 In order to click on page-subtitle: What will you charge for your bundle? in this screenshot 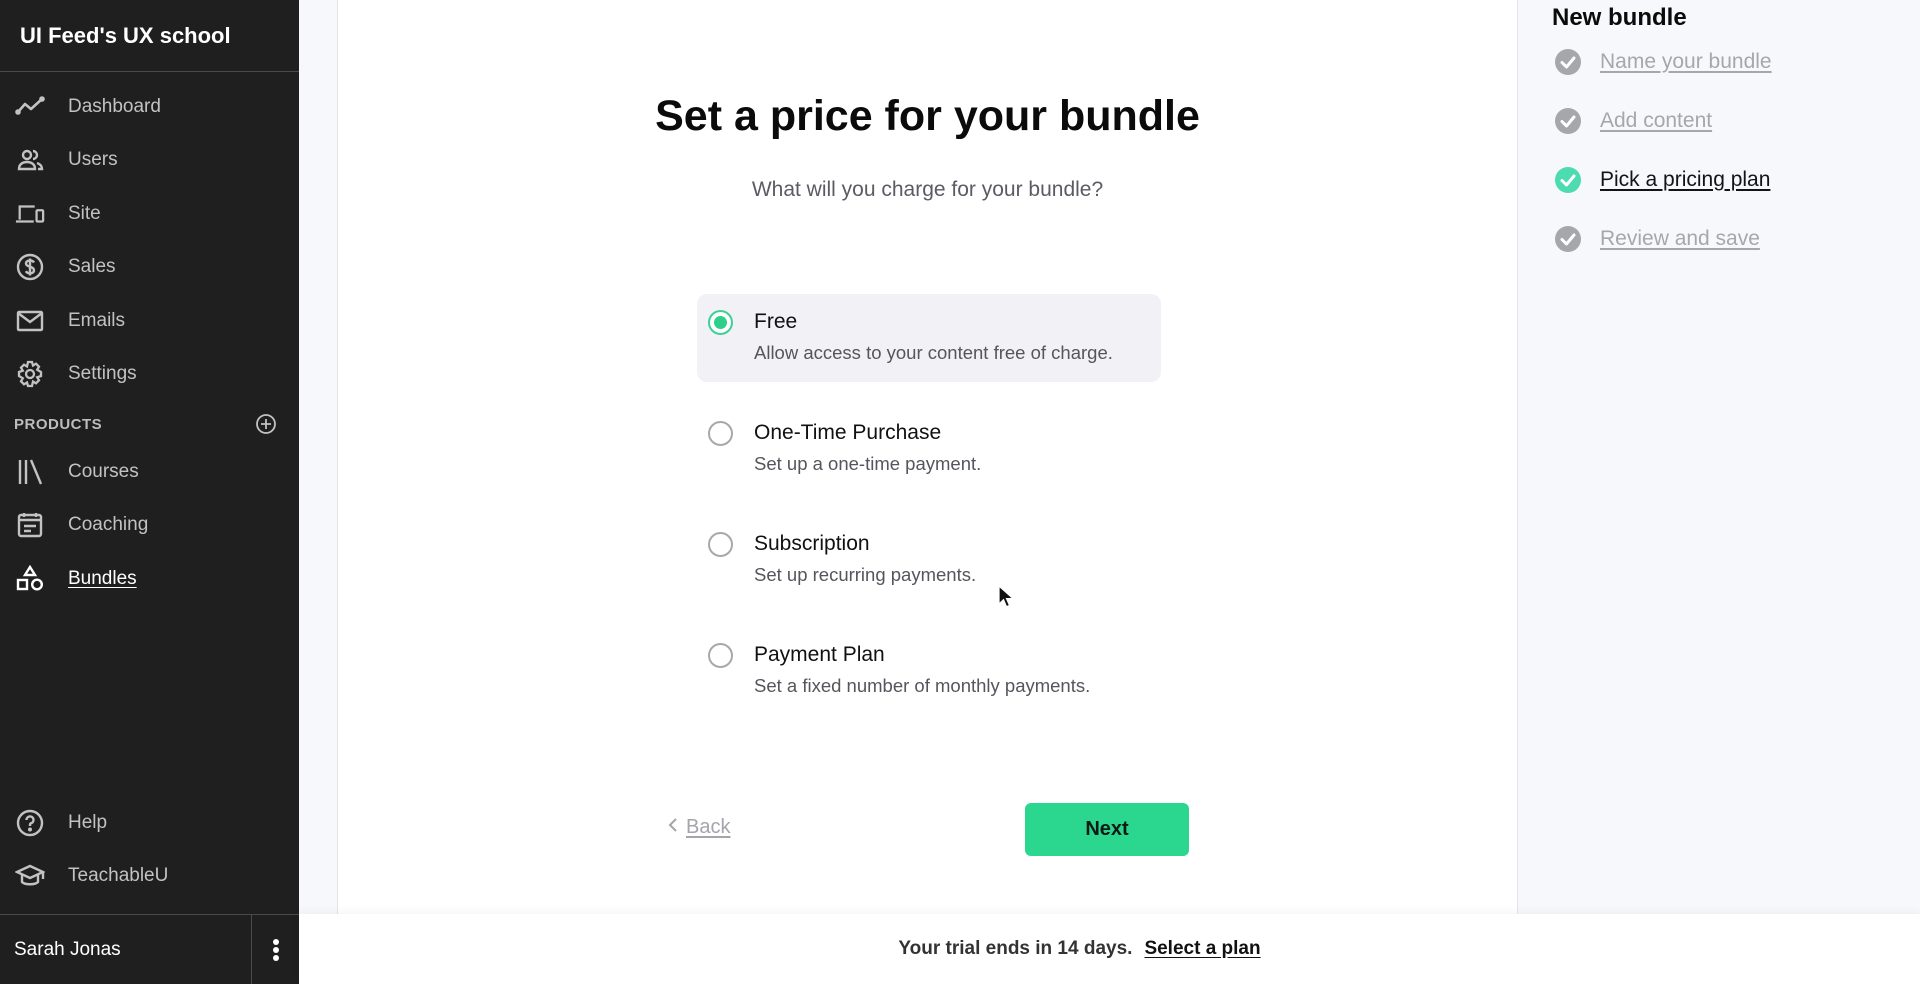, I will do `click(927, 189)`.